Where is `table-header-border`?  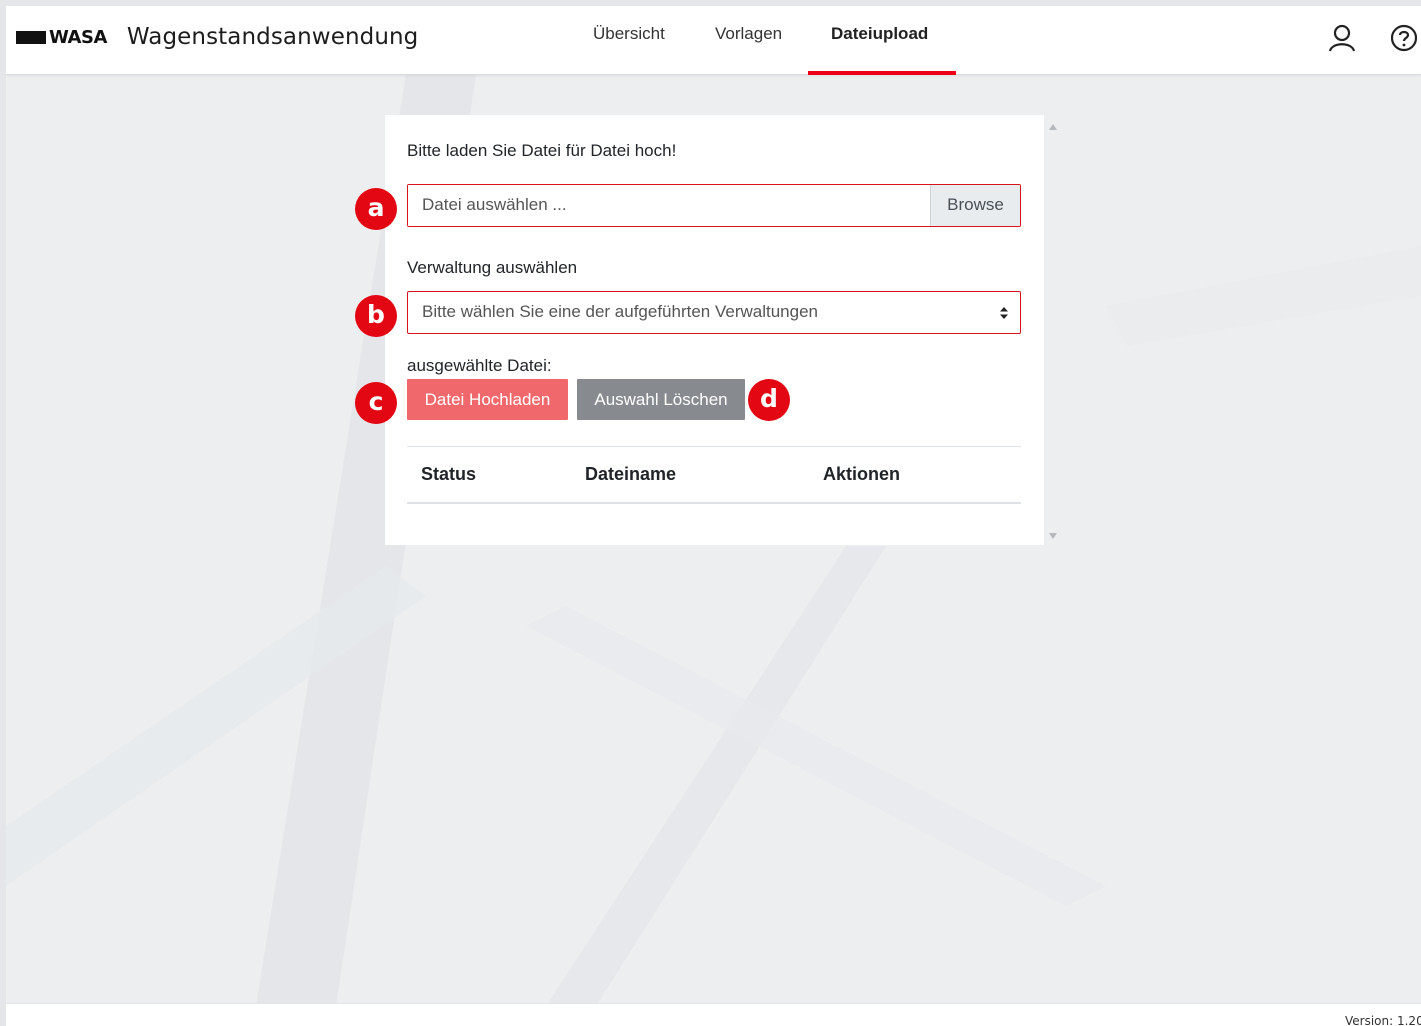
table-header-border is located at coordinates (714, 503).